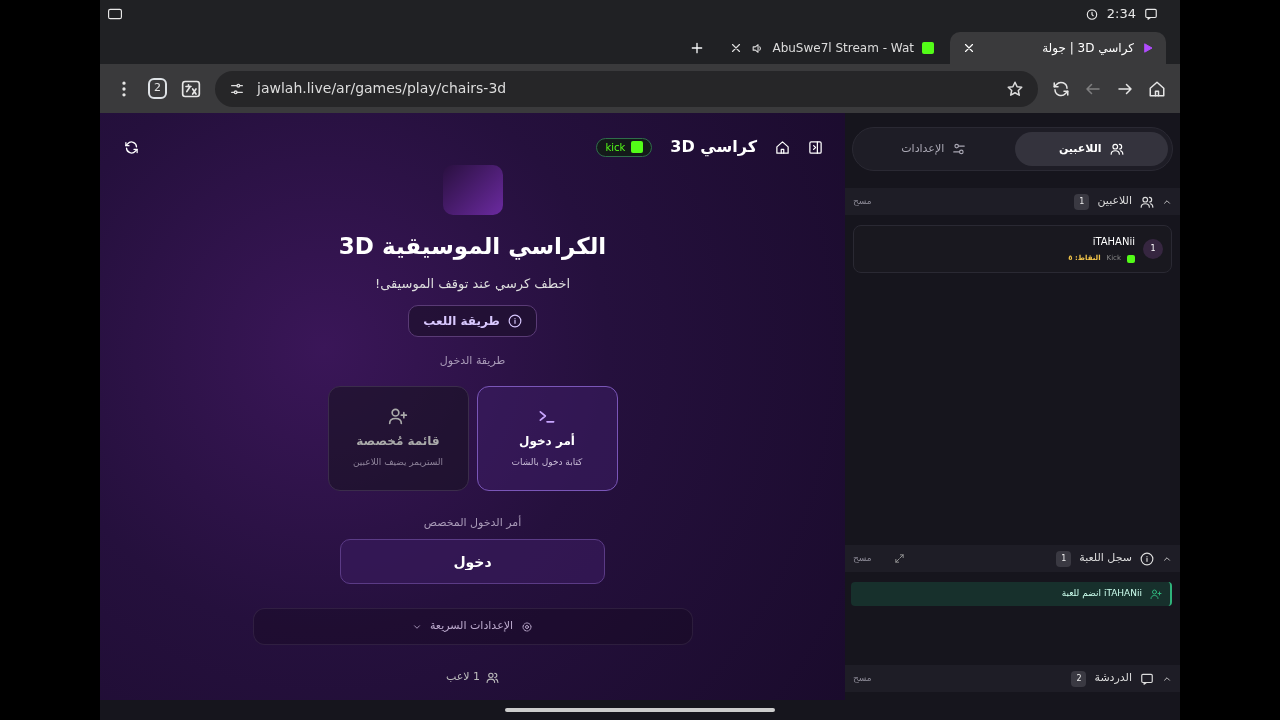 The height and width of the screenshot is (720, 1280). What do you see at coordinates (624, 147) in the screenshot?
I see `platform-badge: kick` at bounding box center [624, 147].